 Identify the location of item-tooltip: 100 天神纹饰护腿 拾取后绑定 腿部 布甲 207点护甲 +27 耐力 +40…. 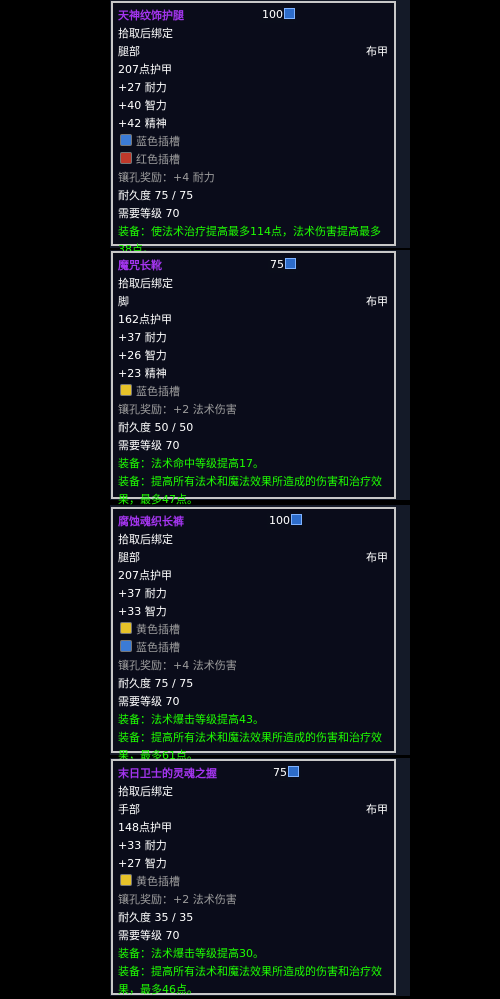
(253, 128).